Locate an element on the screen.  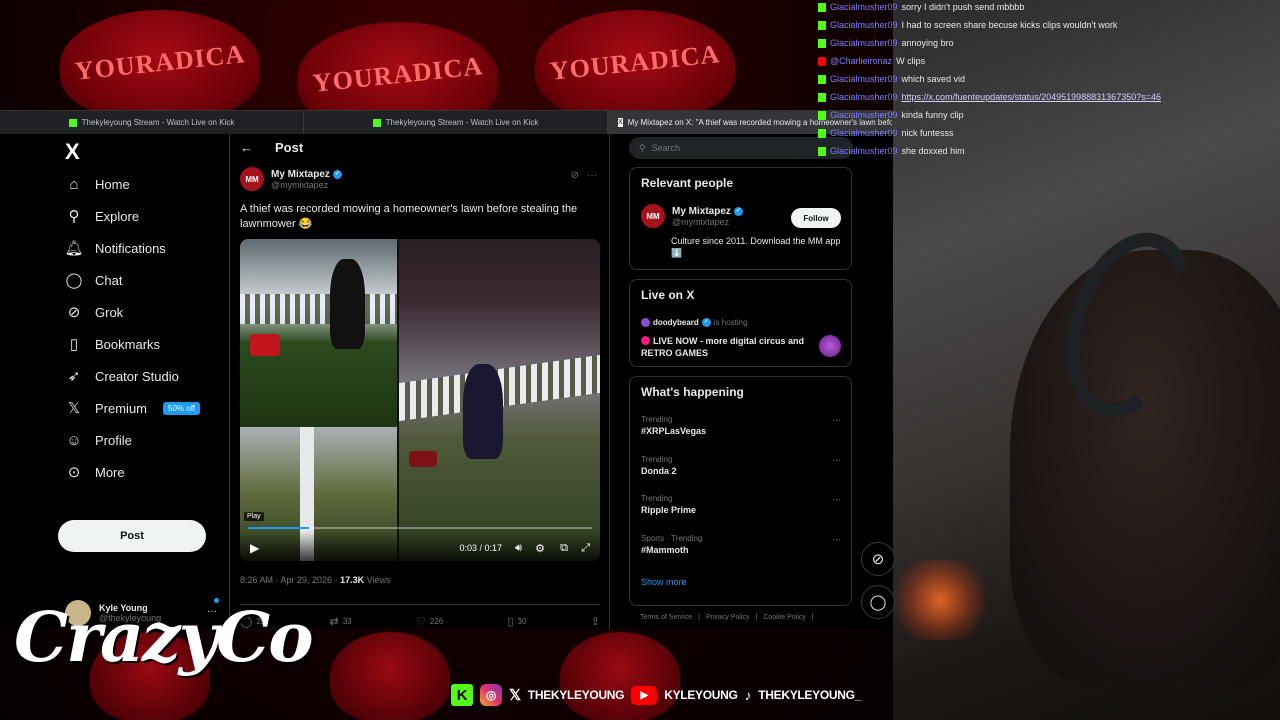
bookmark-button: ▯ 30 is located at coordinates (516, 621).